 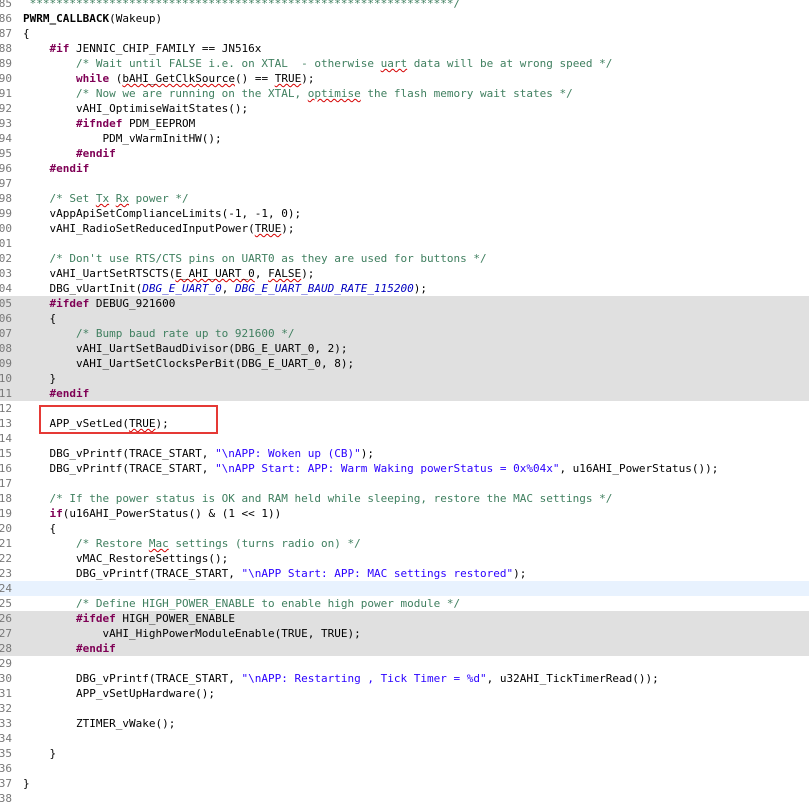 What do you see at coordinates (404, 618) in the screenshot?
I see `code-line: 26 #ifdef HIGH_POWER_ENABLE` at bounding box center [404, 618].